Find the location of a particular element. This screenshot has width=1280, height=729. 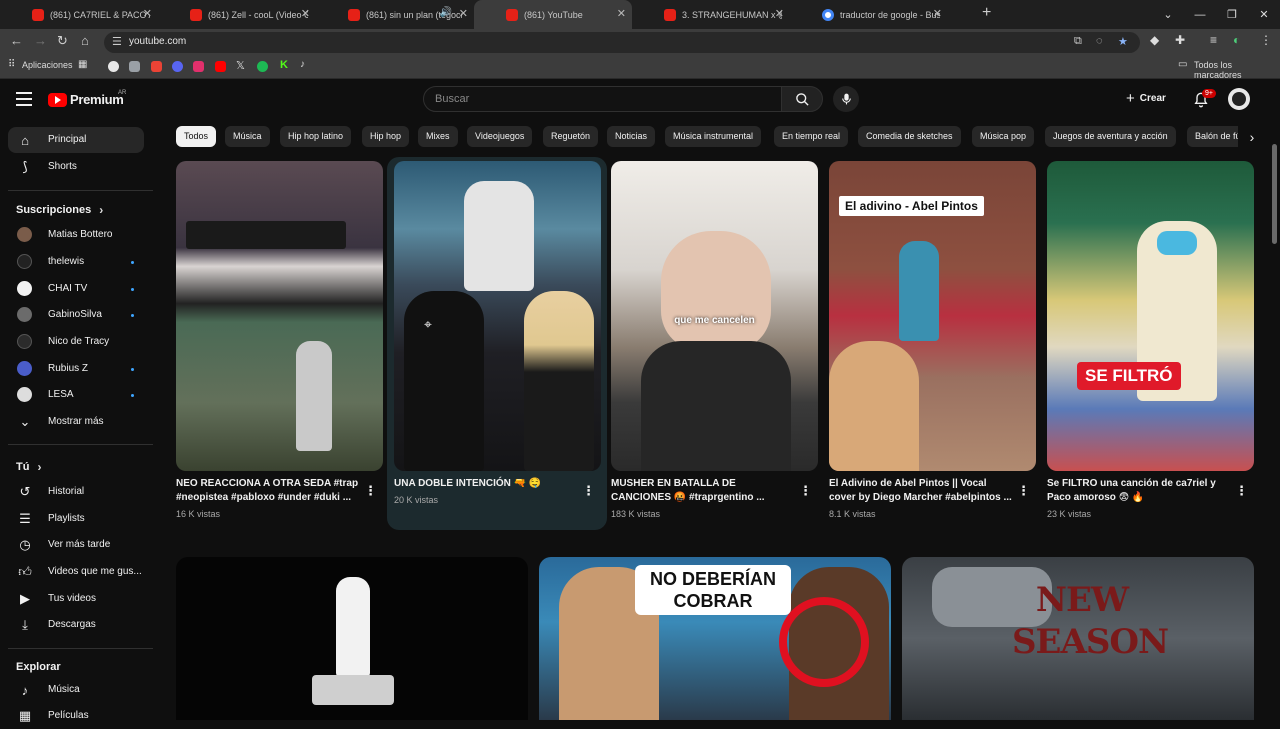

chip: Música instrumental is located at coordinates (713, 136).